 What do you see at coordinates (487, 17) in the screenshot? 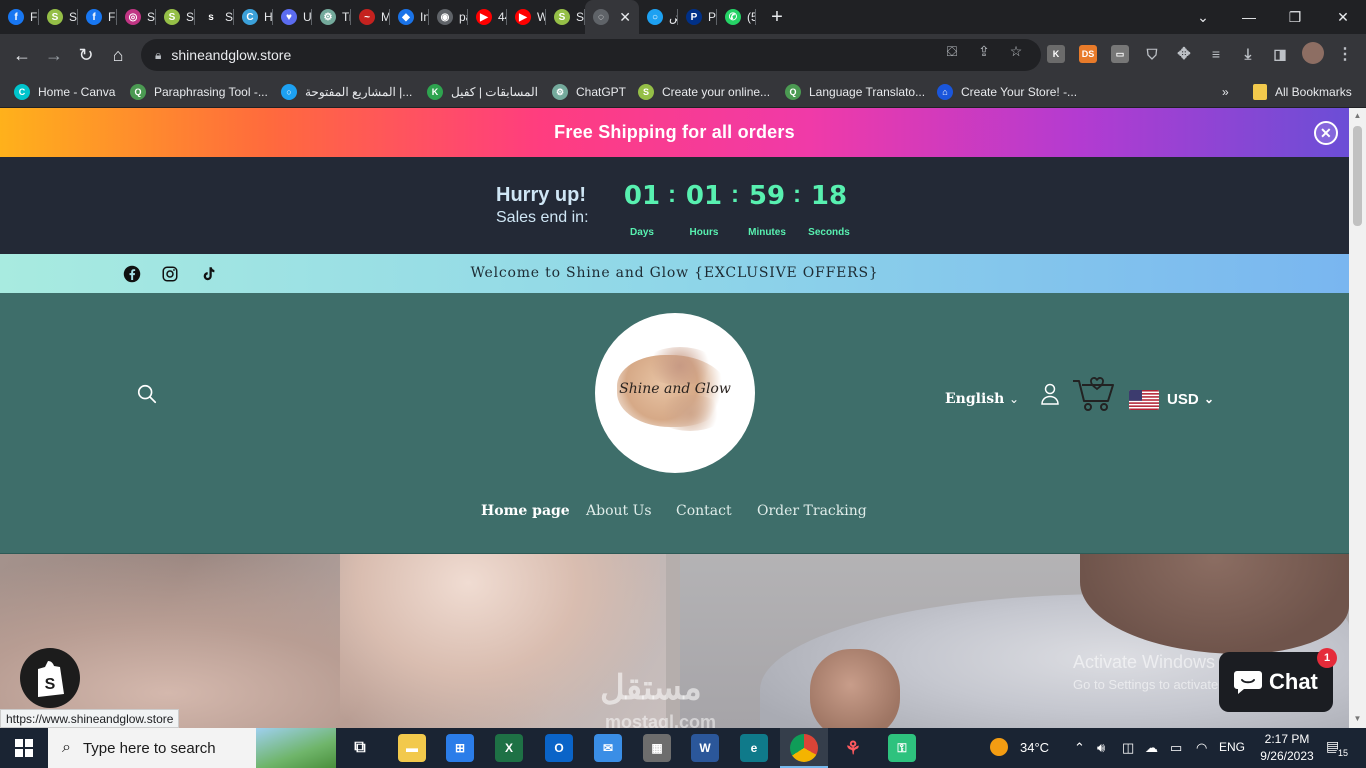
I see `browser-tab: ▶ 44)` at bounding box center [487, 17].